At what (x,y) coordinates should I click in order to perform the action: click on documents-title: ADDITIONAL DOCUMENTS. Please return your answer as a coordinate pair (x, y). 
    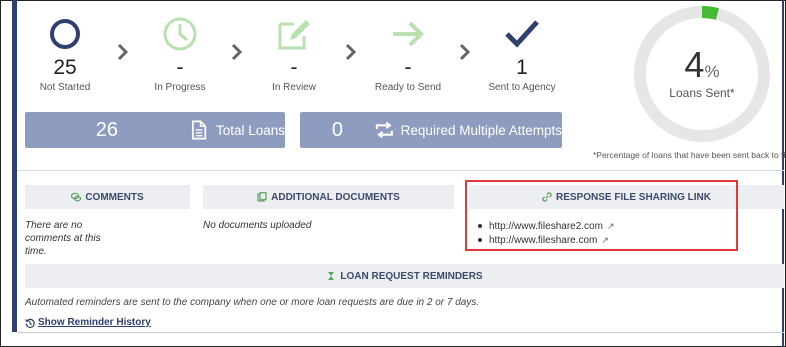
    Looking at the image, I should click on (335, 197).